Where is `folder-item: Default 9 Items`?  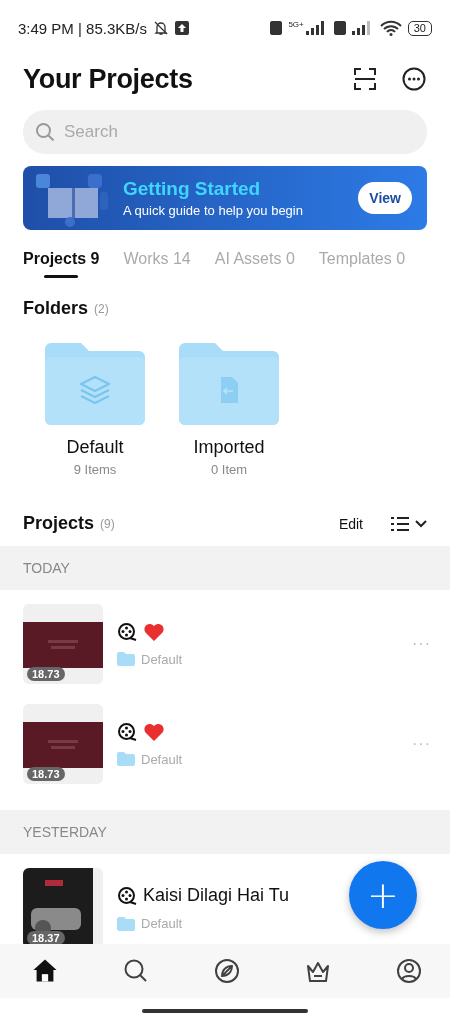 folder-item: Default 9 Items is located at coordinates (95, 410).